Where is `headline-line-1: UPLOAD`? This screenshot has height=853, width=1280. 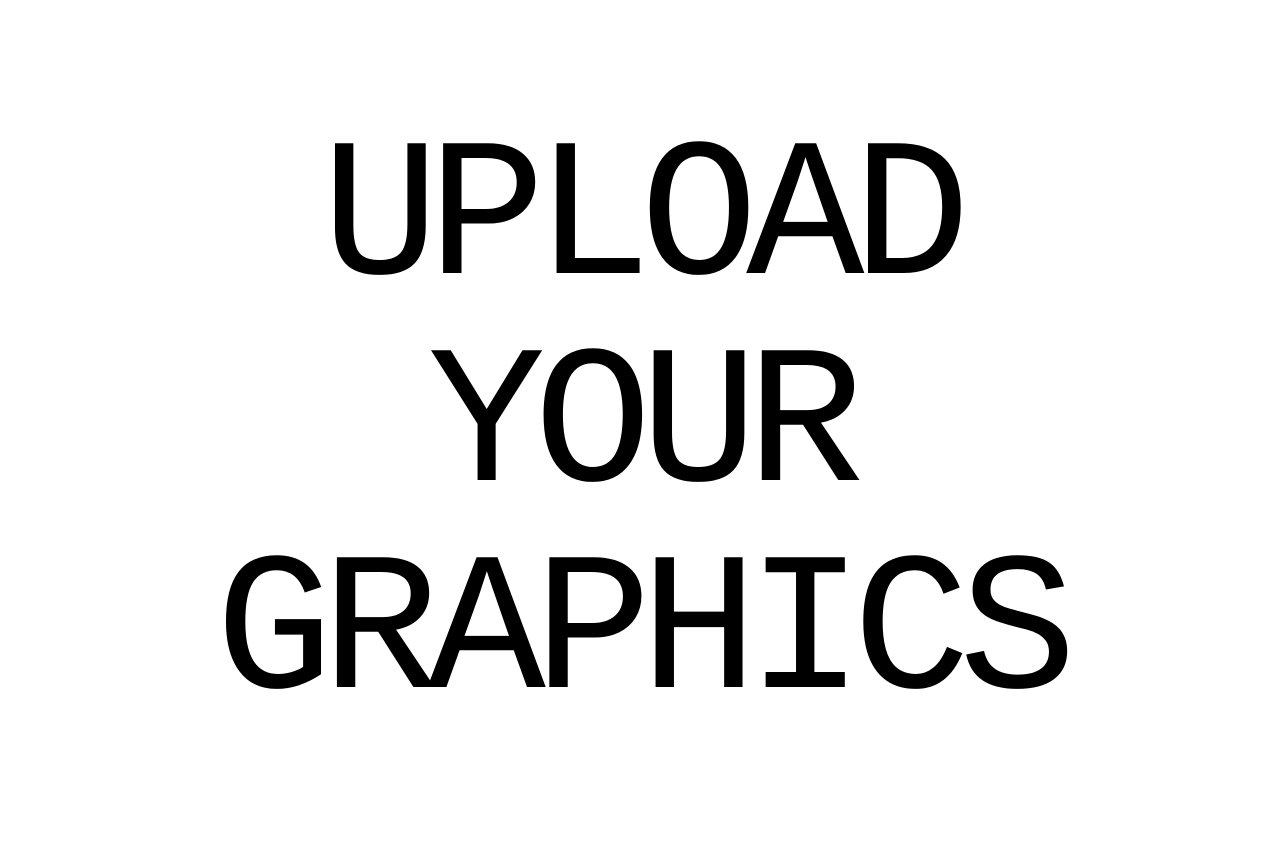
headline-line-1: UPLOAD is located at coordinates (645, 221).